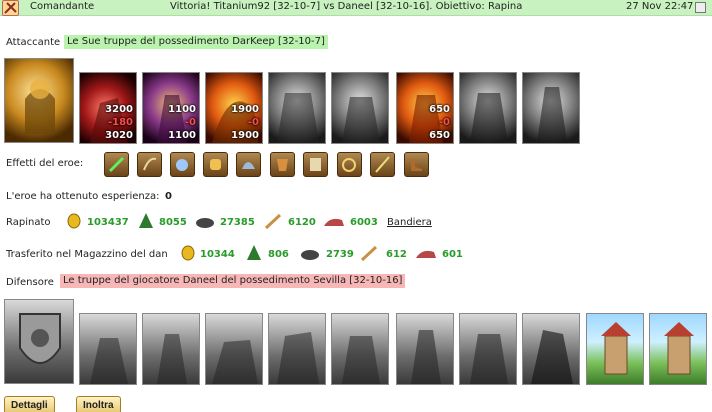 The width and height of the screenshot is (712, 412). What do you see at coordinates (278, 254) in the screenshot?
I see `transfer-wood: 806` at bounding box center [278, 254].